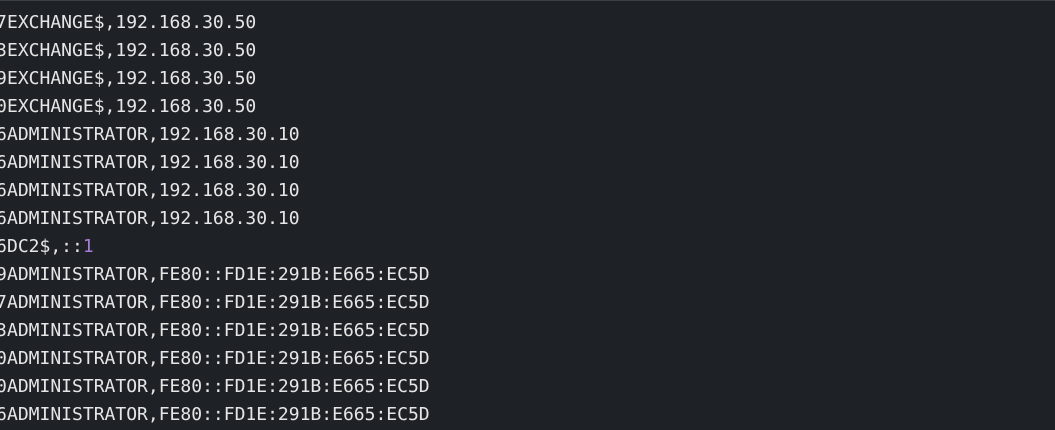 Image resolution: width=1055 pixels, height=430 pixels. I want to click on output-line: 3EXCHANGE$,192.168.30.50, so click(128, 51).